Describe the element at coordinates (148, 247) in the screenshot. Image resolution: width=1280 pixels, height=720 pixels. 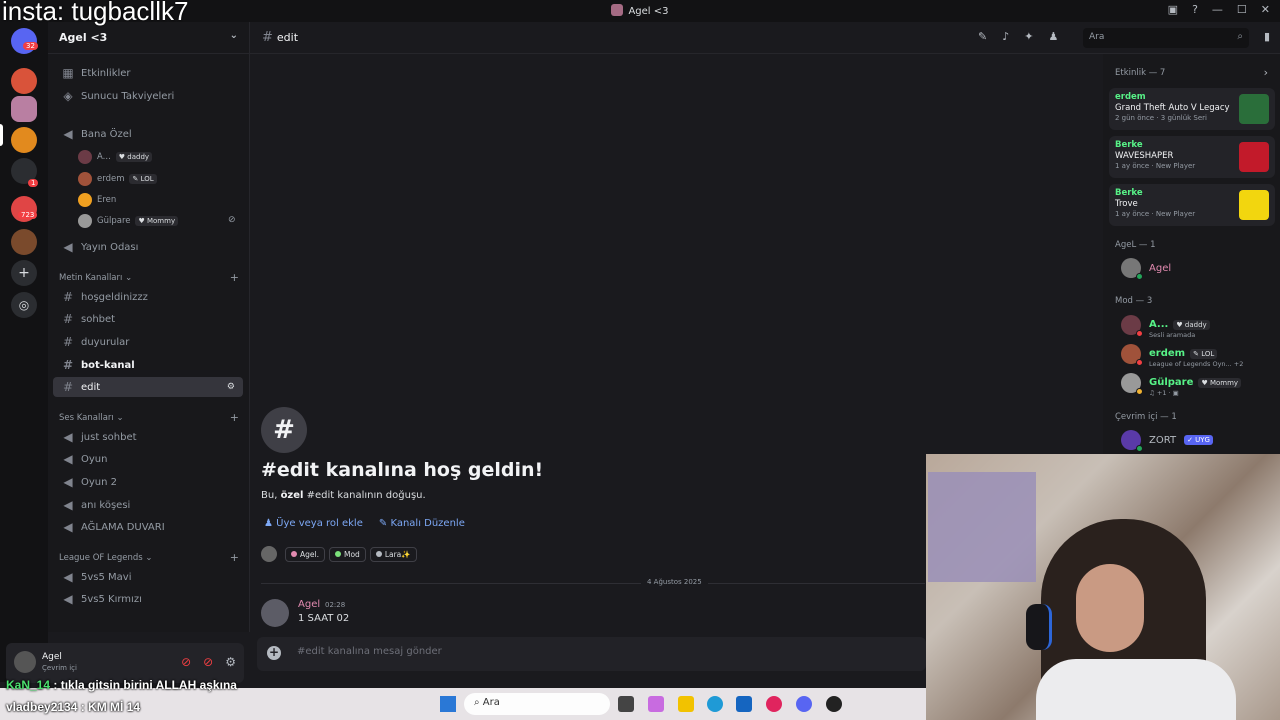
I see `voice-channel-yayin-odasi: ◀ Yayın Odası` at that location.